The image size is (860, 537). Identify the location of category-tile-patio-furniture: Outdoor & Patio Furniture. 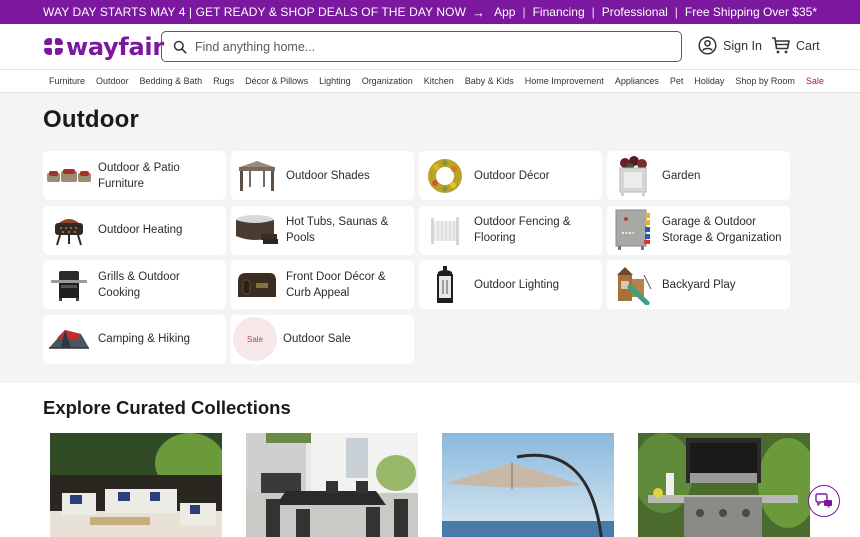
(134, 175).